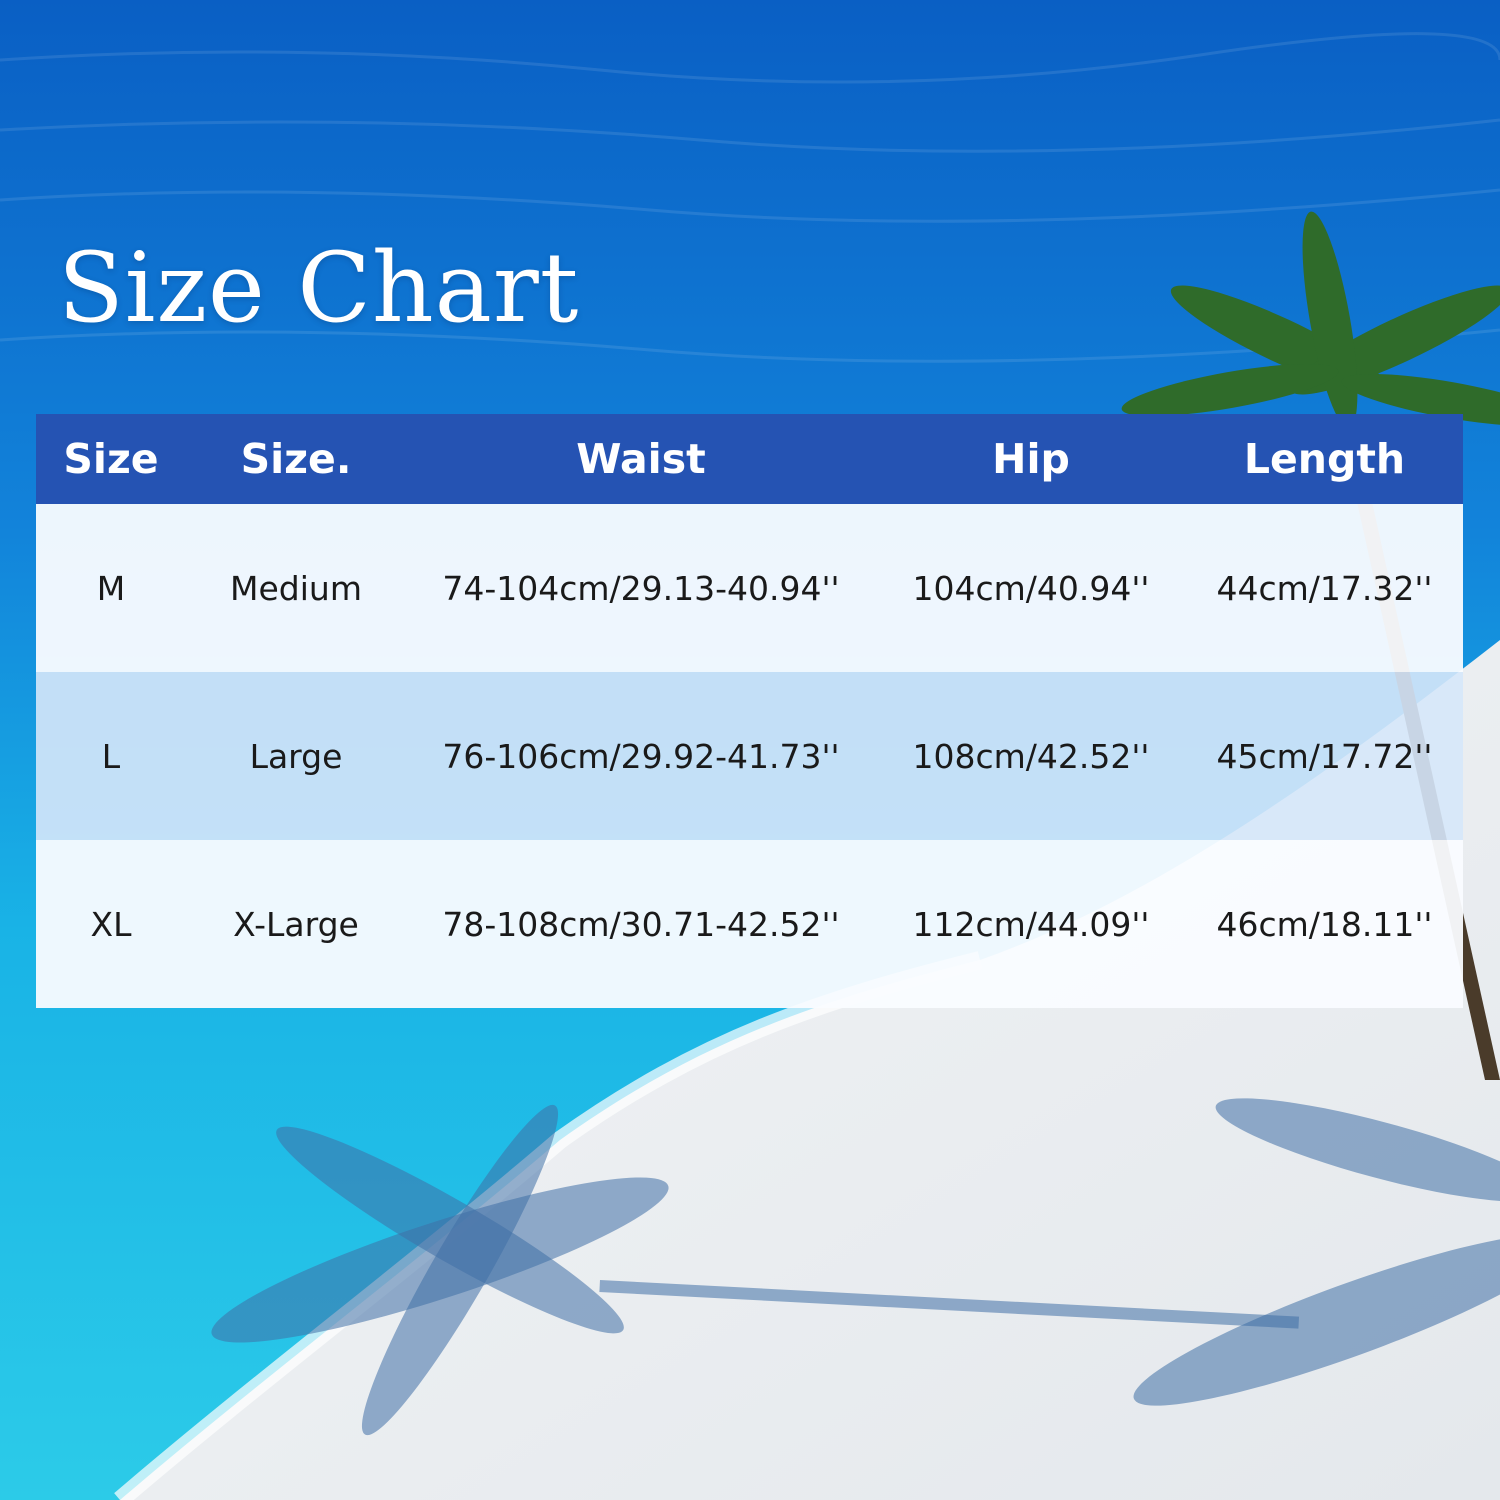 The width and height of the screenshot is (1500, 1500). Describe the element at coordinates (641, 588) in the screenshot. I see `cell-waist: 74-104cm/29.13-40.94''` at that location.